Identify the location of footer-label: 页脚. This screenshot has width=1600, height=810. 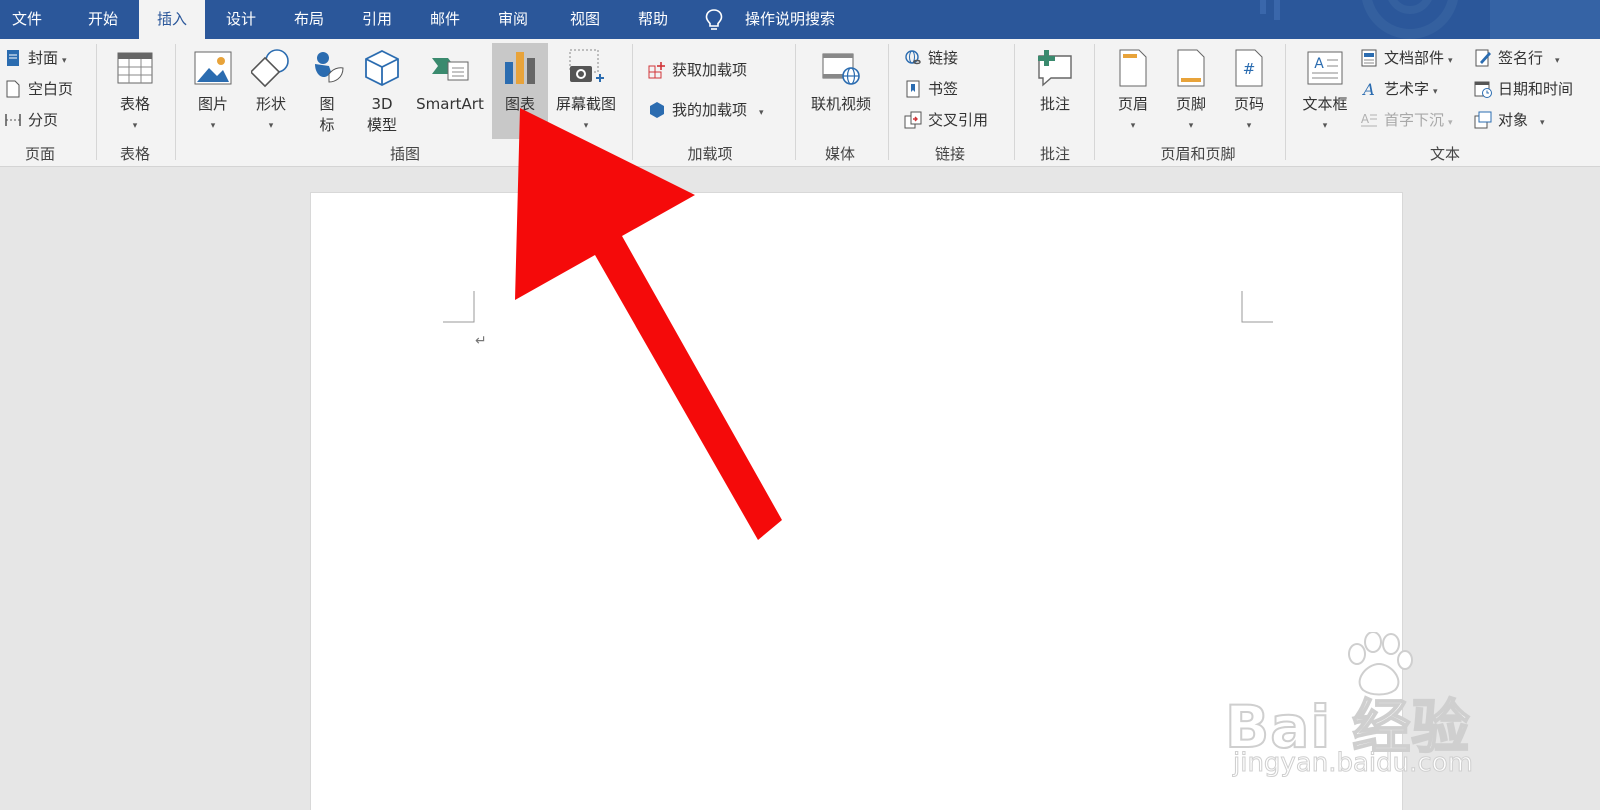
(1190, 104).